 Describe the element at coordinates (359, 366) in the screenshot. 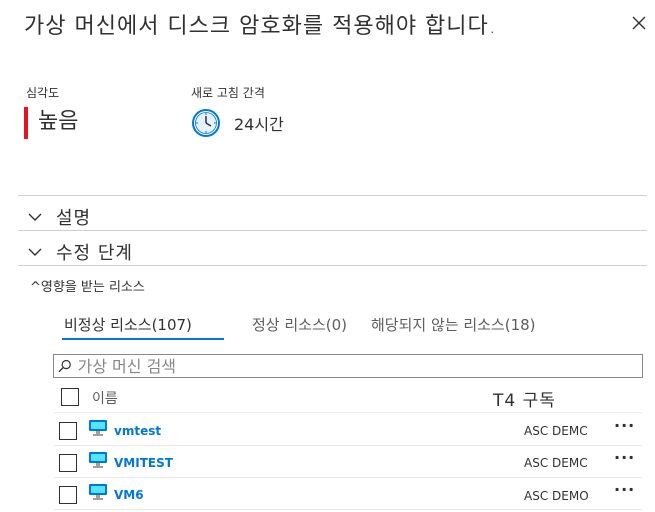

I see `search-input` at that location.